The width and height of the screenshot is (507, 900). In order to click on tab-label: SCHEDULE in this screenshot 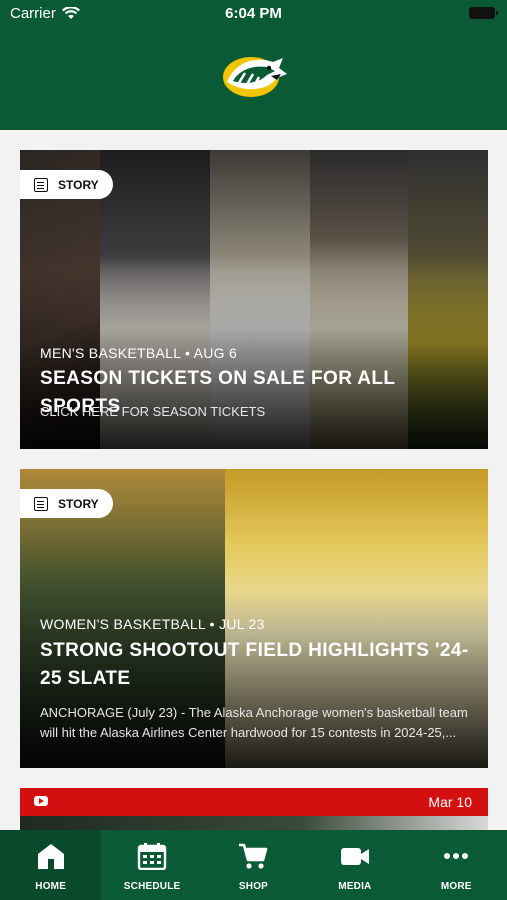, I will do `click(152, 886)`.